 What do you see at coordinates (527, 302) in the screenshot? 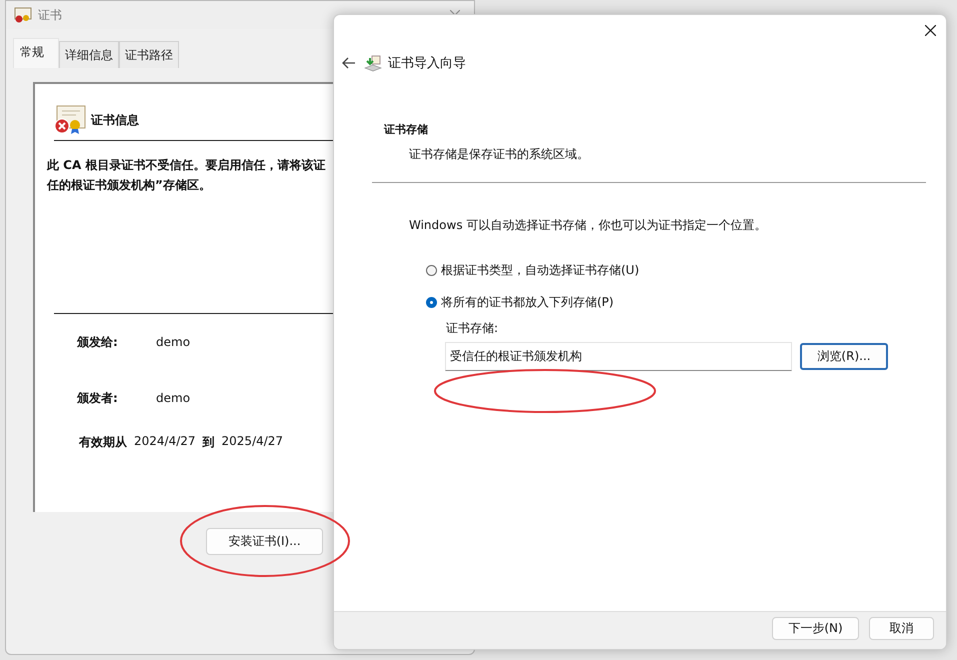
I see `option-label: 将所有的证书都放入下列存储(P)` at bounding box center [527, 302].